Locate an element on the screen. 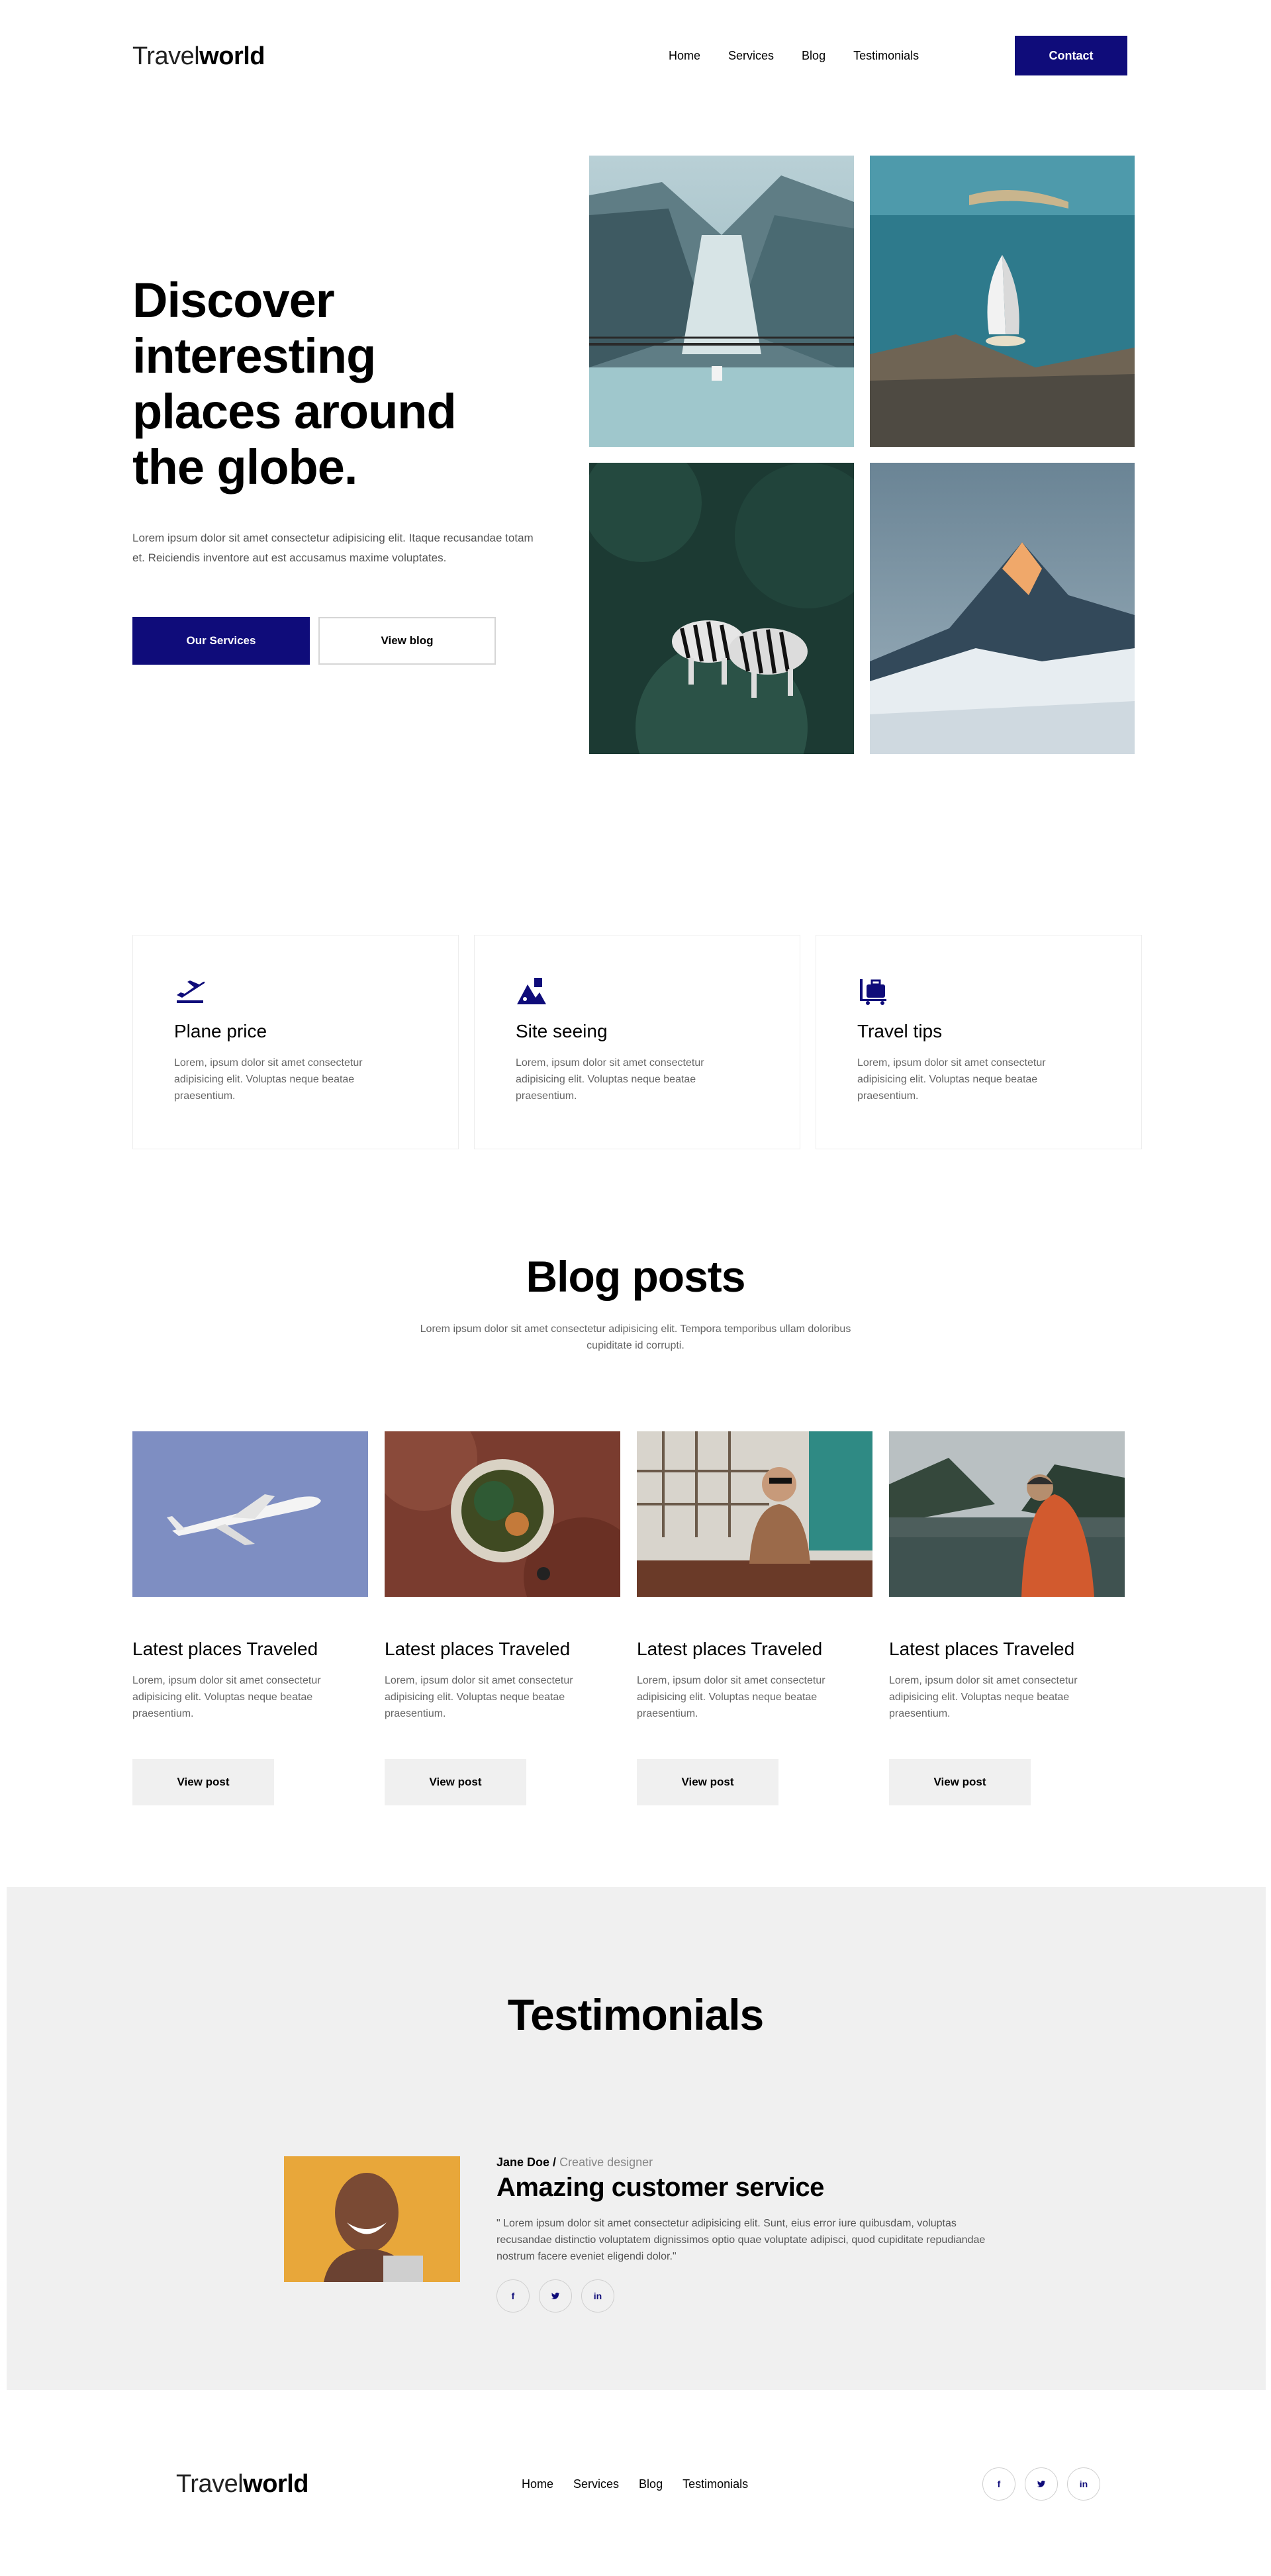 The width and height of the screenshot is (1271, 2576). nav-services: Services is located at coordinates (751, 55).